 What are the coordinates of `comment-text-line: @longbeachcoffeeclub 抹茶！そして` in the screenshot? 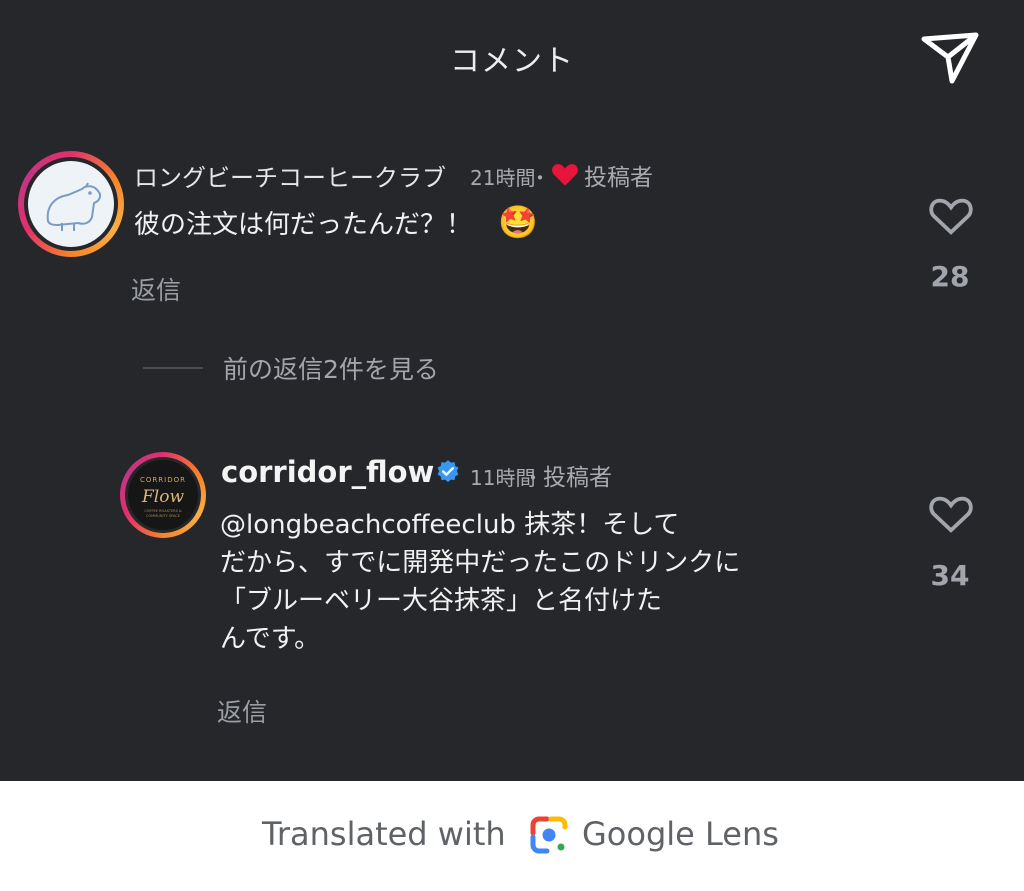 It's located at (450, 525).